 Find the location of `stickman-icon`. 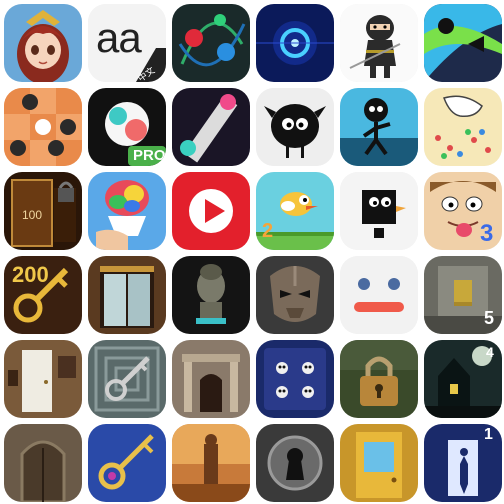

stickman-icon is located at coordinates (379, 127).